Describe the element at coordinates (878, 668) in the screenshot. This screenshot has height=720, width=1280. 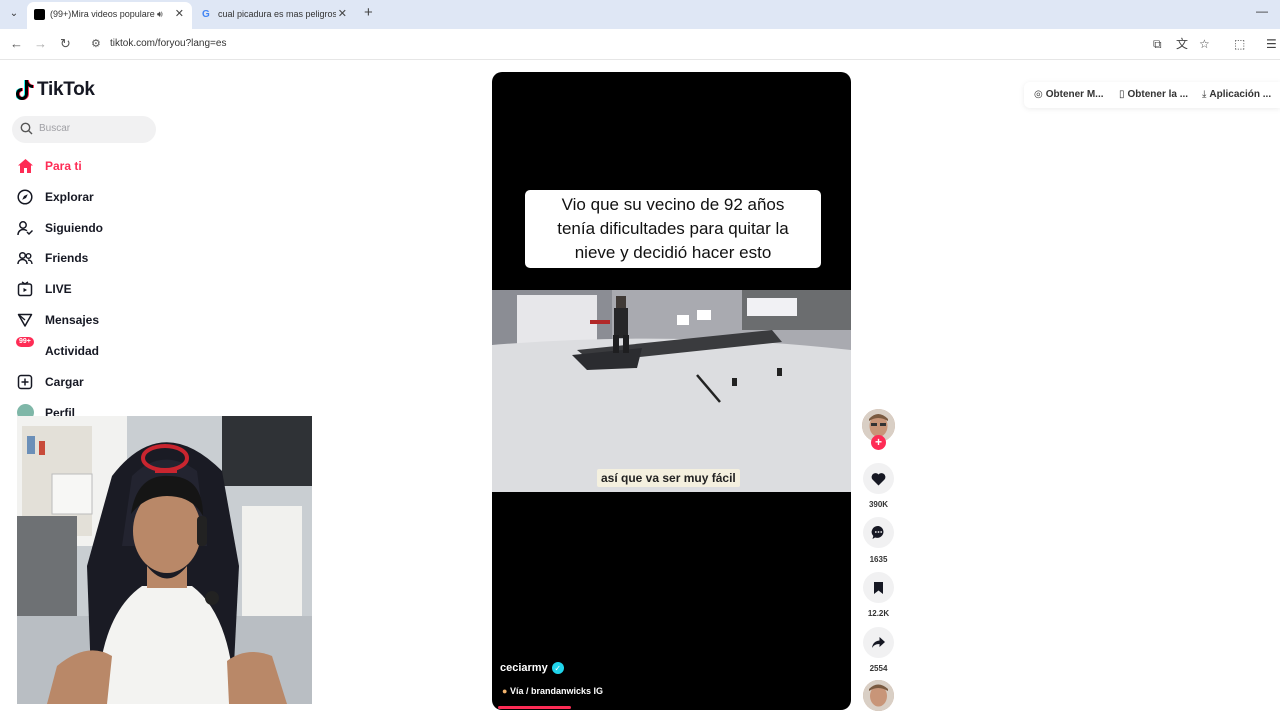
I see `share-count: 2554` at that location.